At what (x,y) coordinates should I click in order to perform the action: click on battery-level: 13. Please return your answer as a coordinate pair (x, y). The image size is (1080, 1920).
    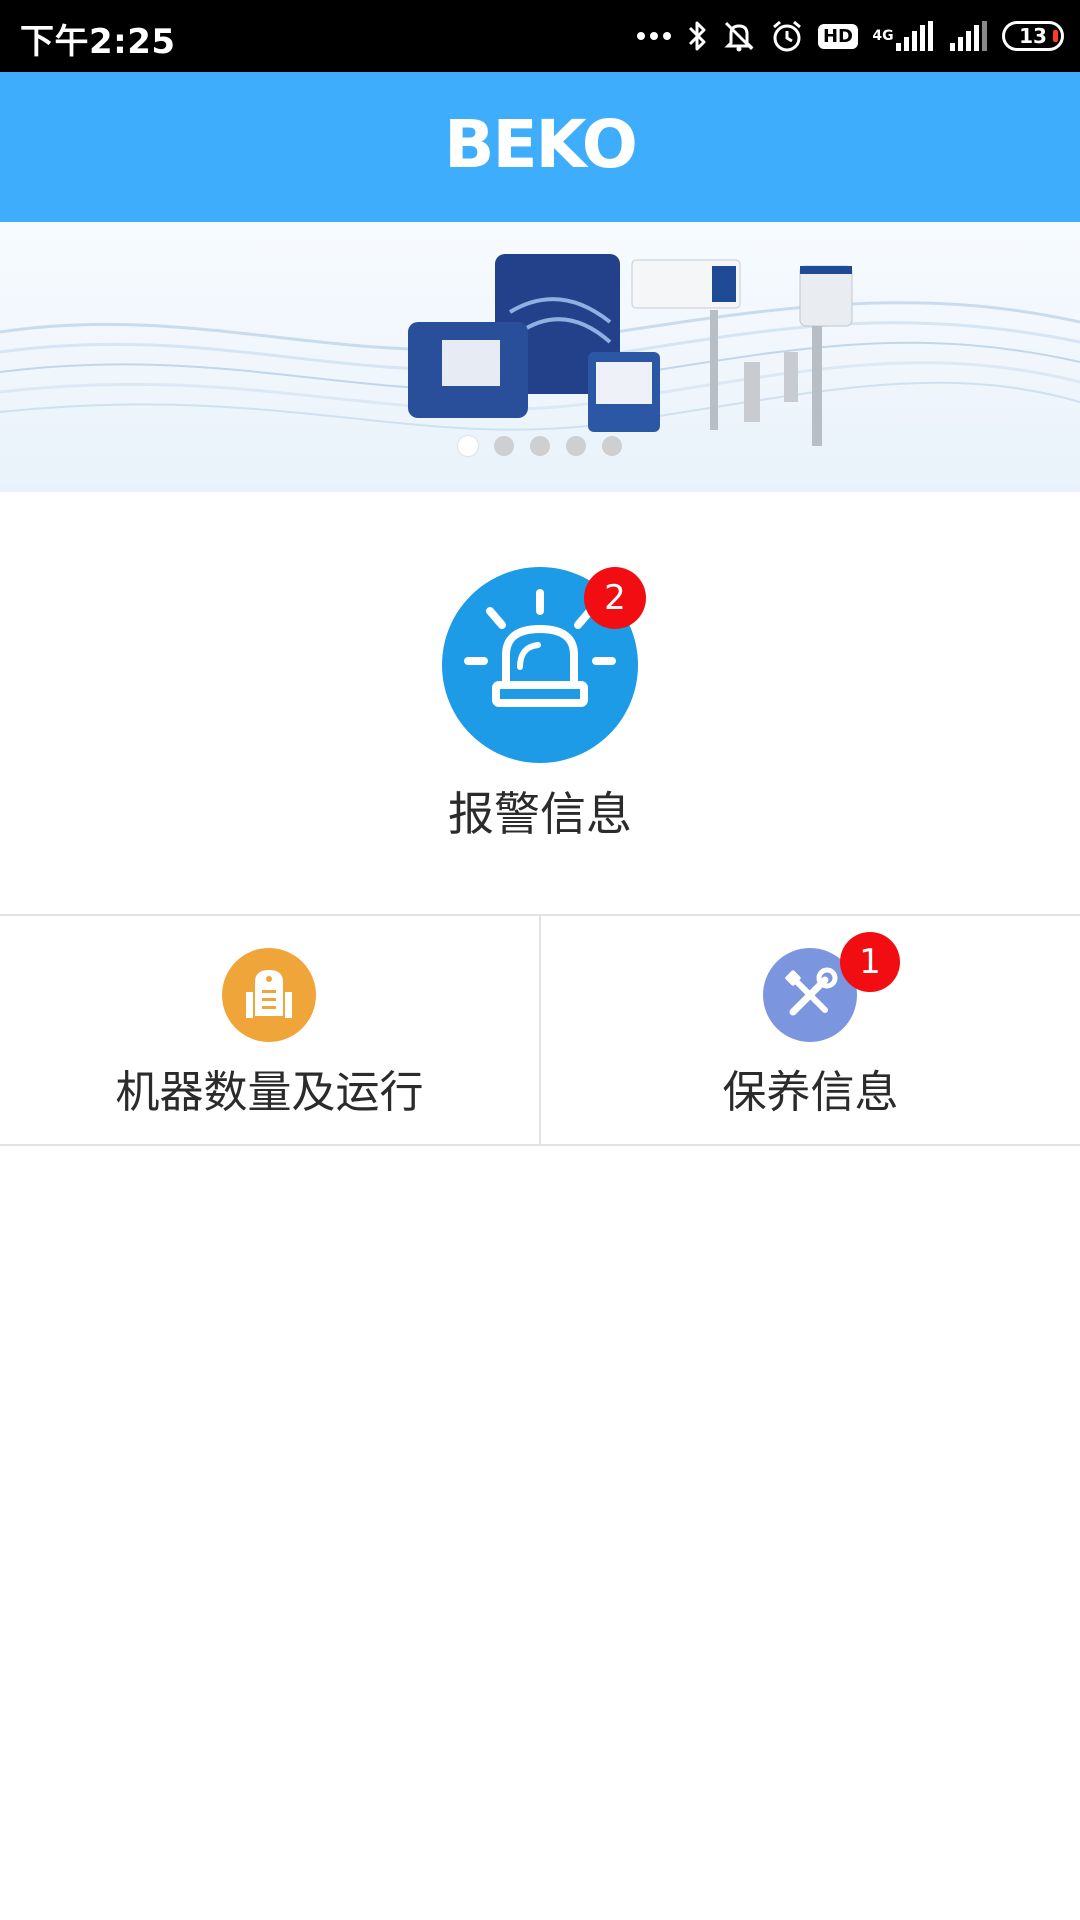
    Looking at the image, I should click on (1033, 36).